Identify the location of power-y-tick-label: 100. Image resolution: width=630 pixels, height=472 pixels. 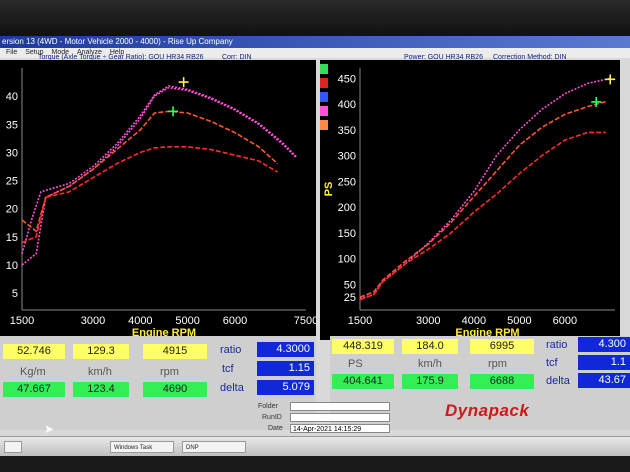
(347, 260).